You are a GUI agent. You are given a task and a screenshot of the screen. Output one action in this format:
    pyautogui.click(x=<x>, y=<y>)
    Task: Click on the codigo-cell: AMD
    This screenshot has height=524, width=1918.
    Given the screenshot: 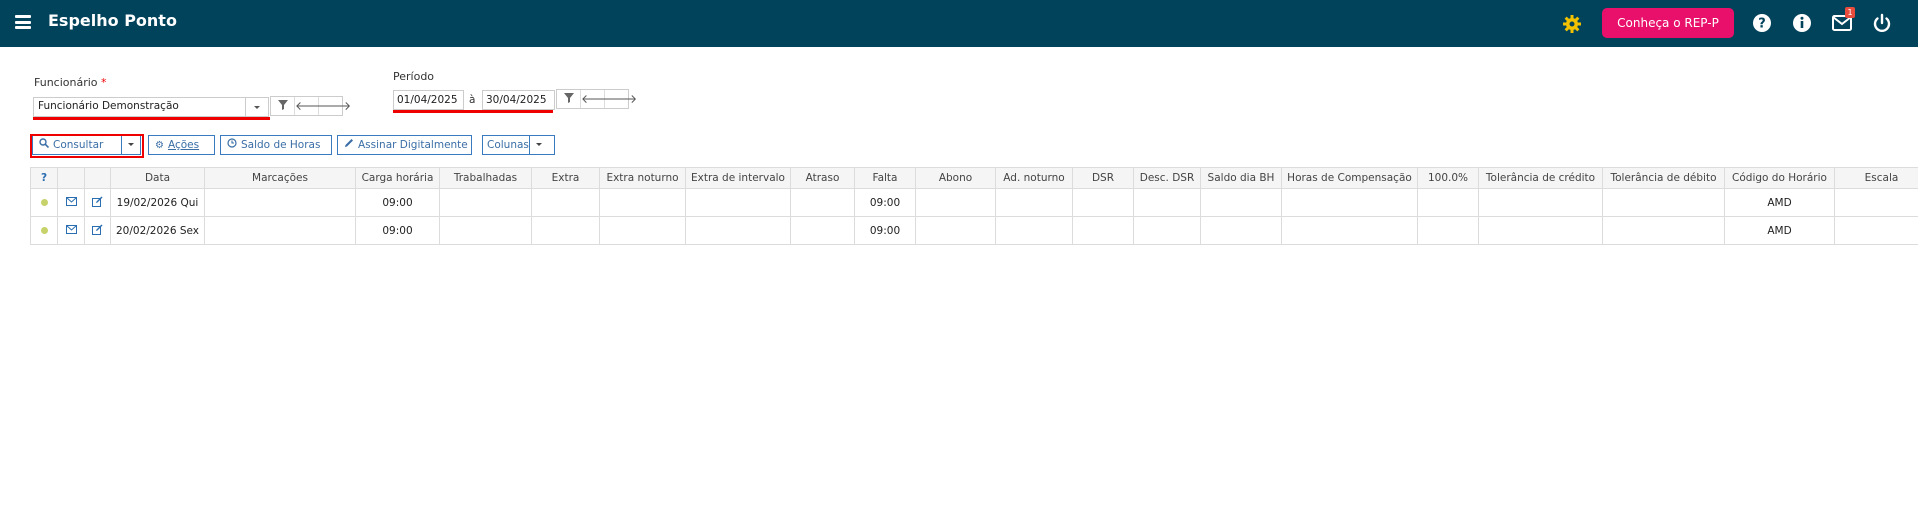 What is the action you would take?
    pyautogui.click(x=1779, y=230)
    